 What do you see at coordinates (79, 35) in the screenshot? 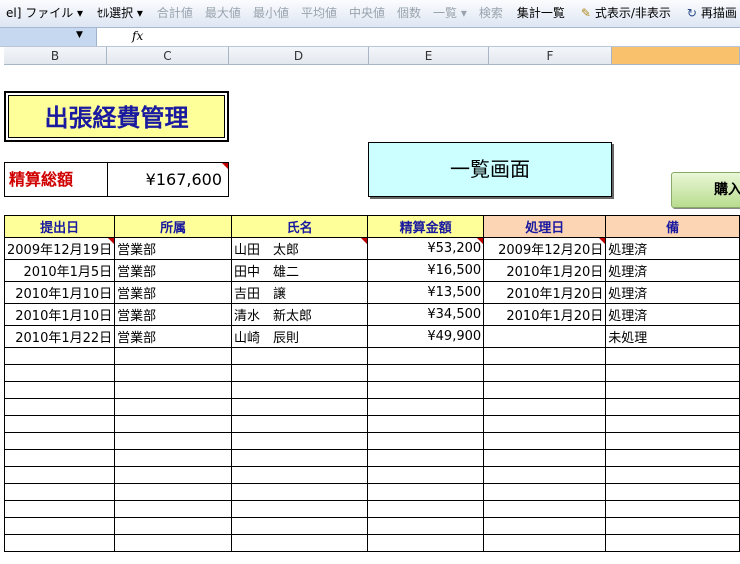
I see `chevron-down-icon: ▼` at bounding box center [79, 35].